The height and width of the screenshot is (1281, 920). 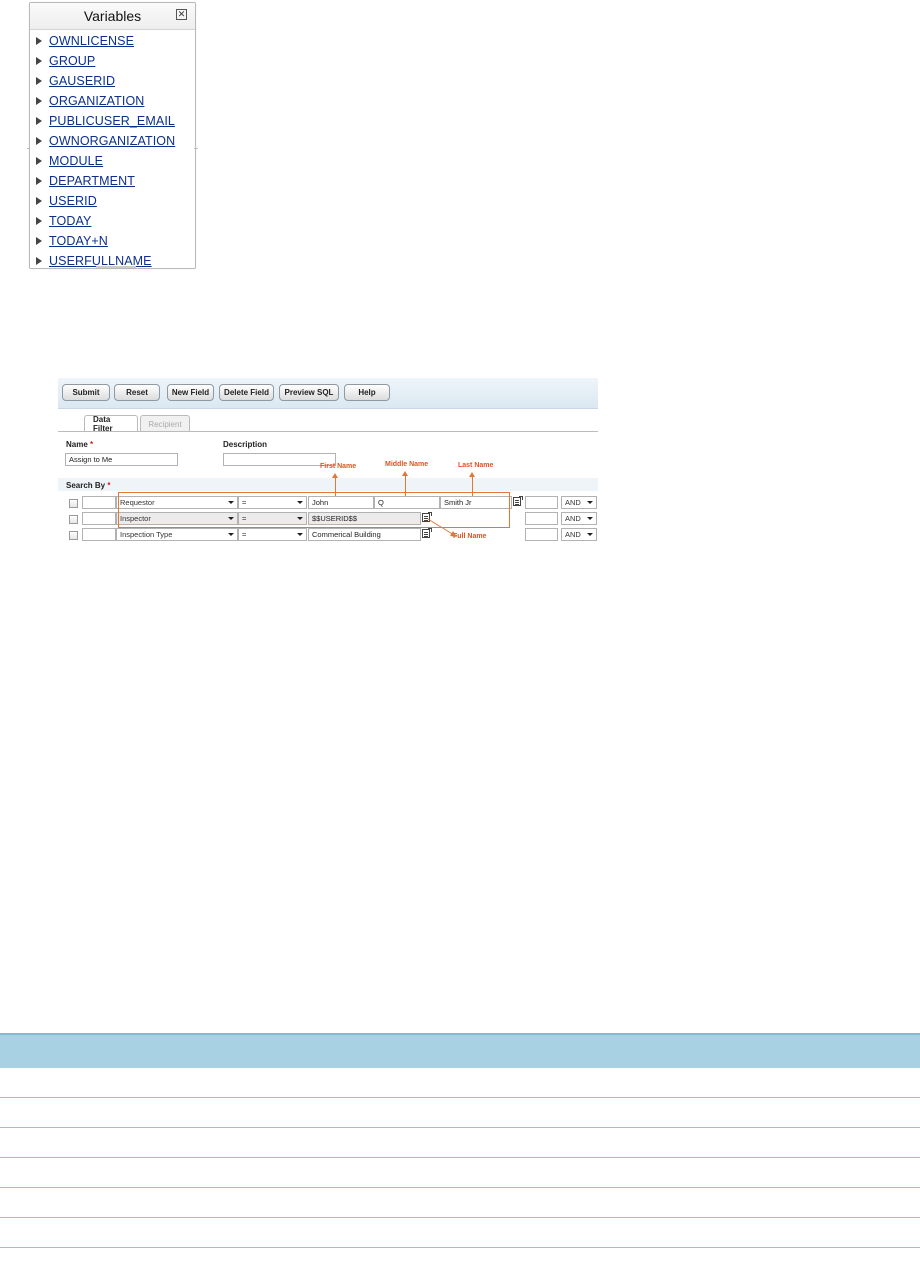 What do you see at coordinates (177, 534) in the screenshot?
I see `field-select: Inspection Type` at bounding box center [177, 534].